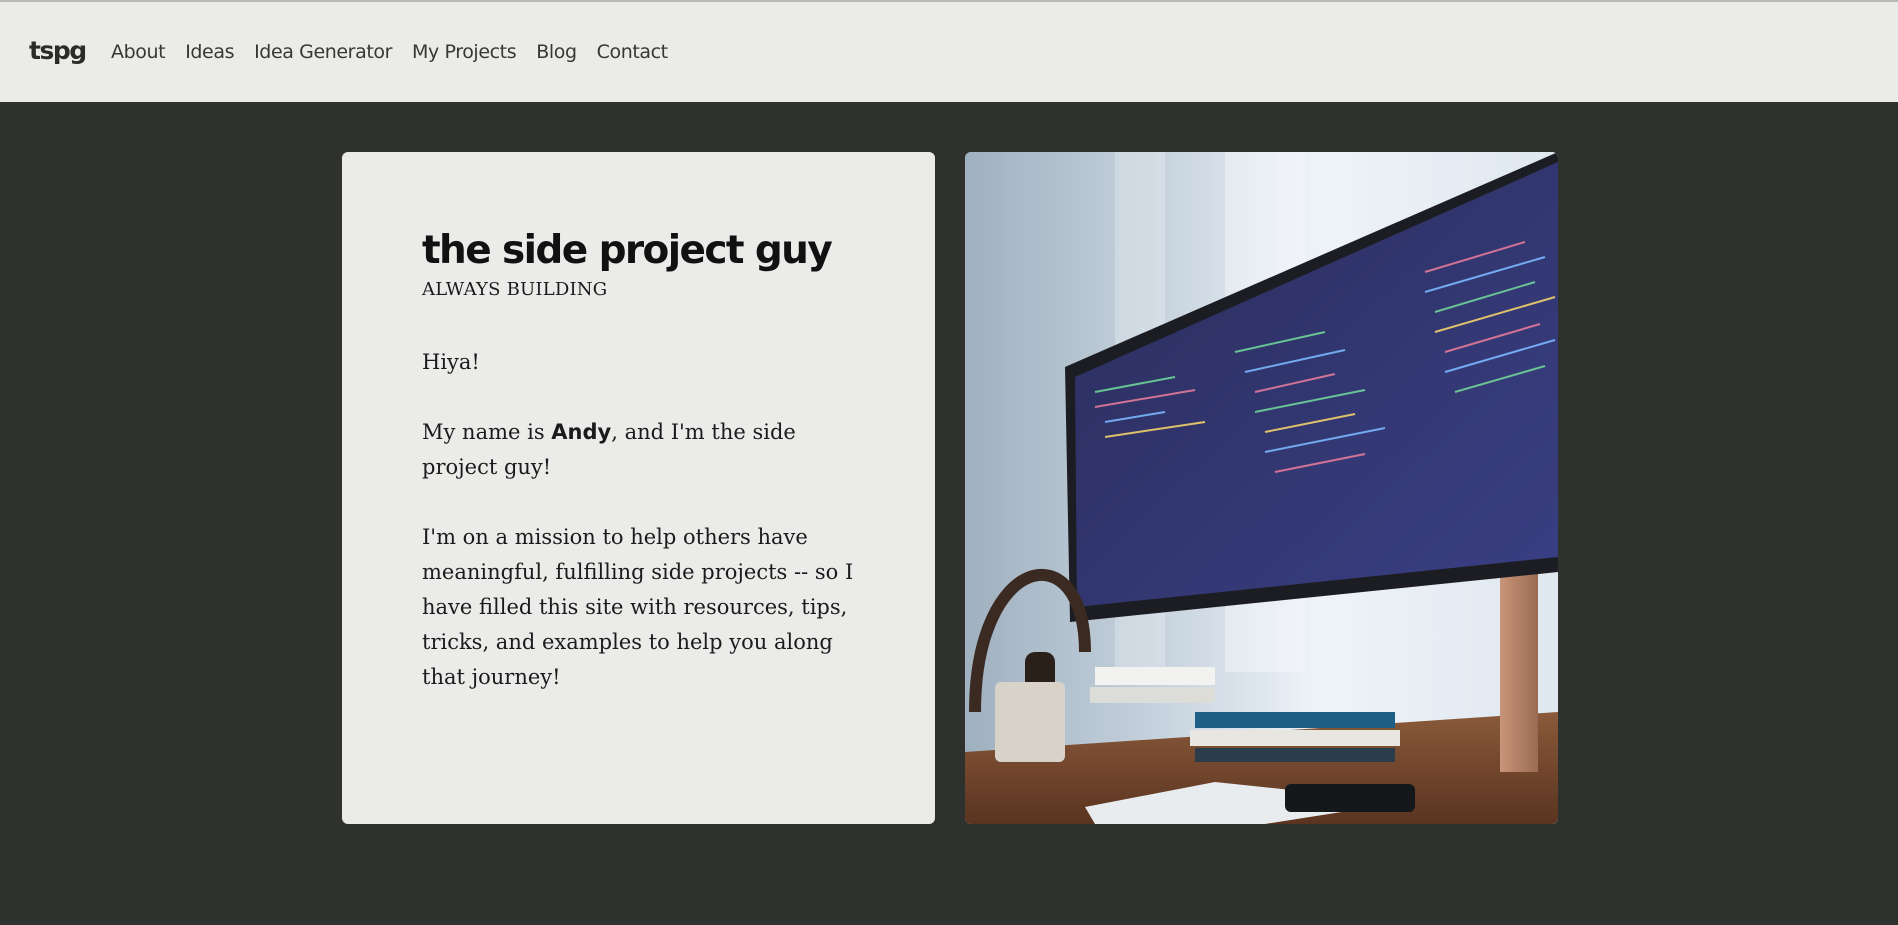 Image resolution: width=1898 pixels, height=925 pixels. What do you see at coordinates (323, 52) in the screenshot?
I see `nav-link-idea-generator: Idea Generator` at bounding box center [323, 52].